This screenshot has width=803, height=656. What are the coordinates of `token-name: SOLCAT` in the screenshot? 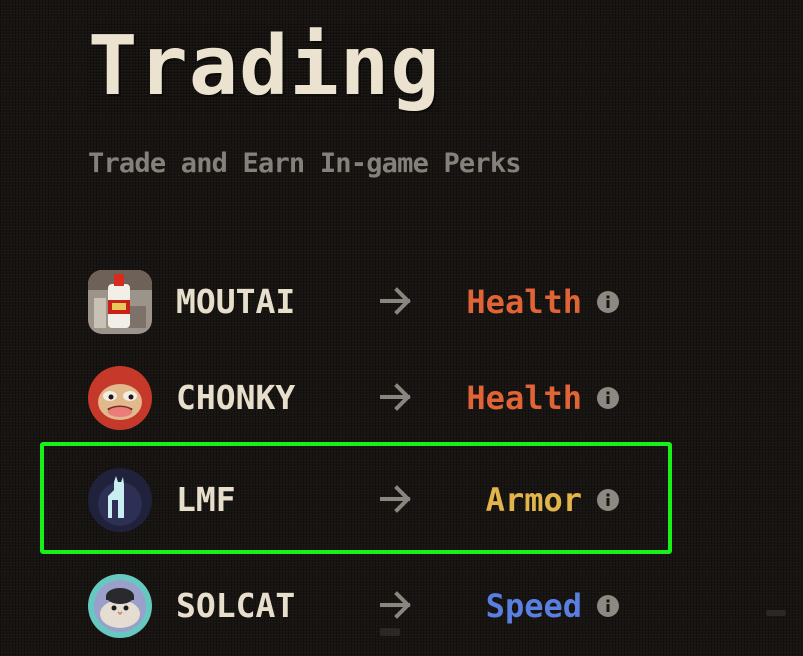 It's located at (236, 605).